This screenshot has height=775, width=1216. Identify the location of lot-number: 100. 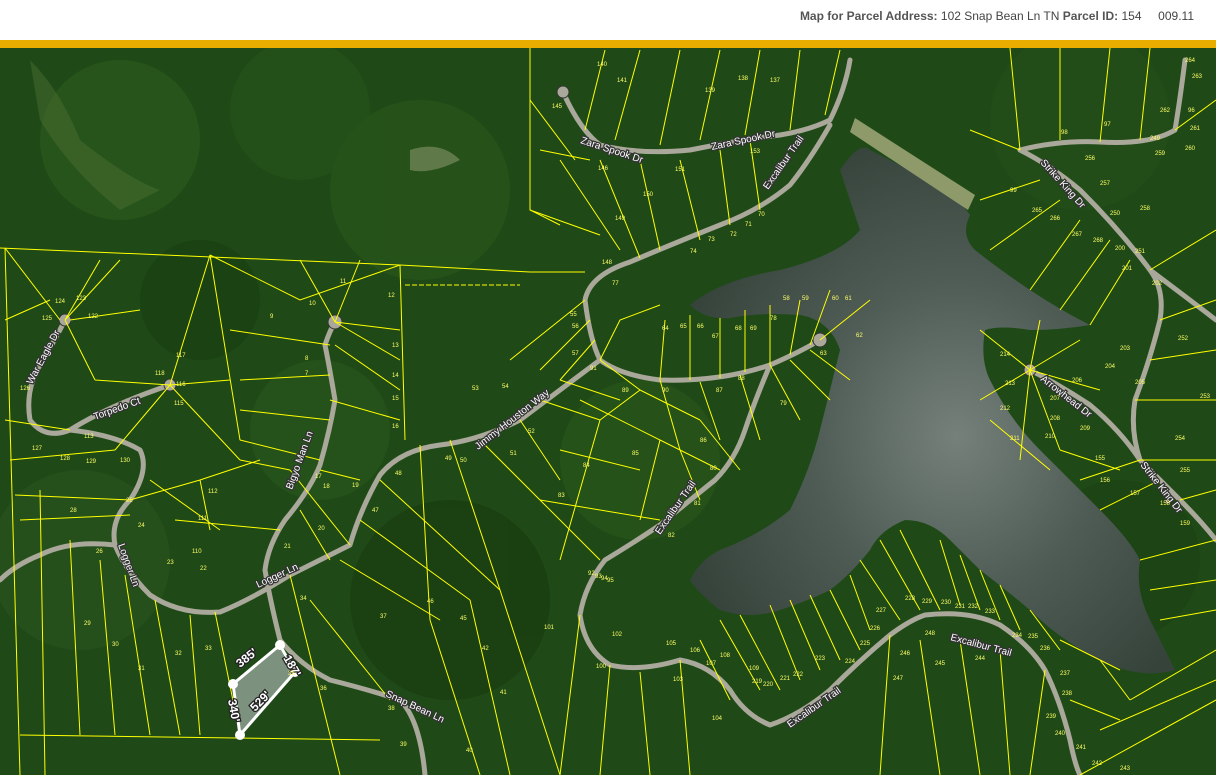
(601, 667).